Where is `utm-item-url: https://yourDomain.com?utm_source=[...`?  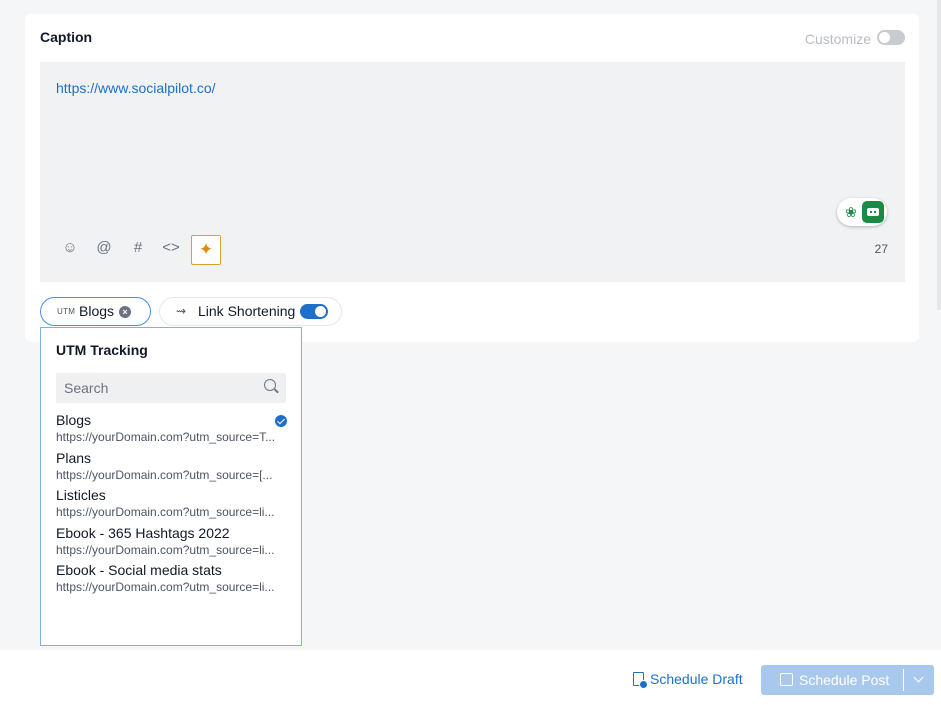
utm-item-url: https://yourDomain.com?utm_source=[... is located at coordinates (164, 474).